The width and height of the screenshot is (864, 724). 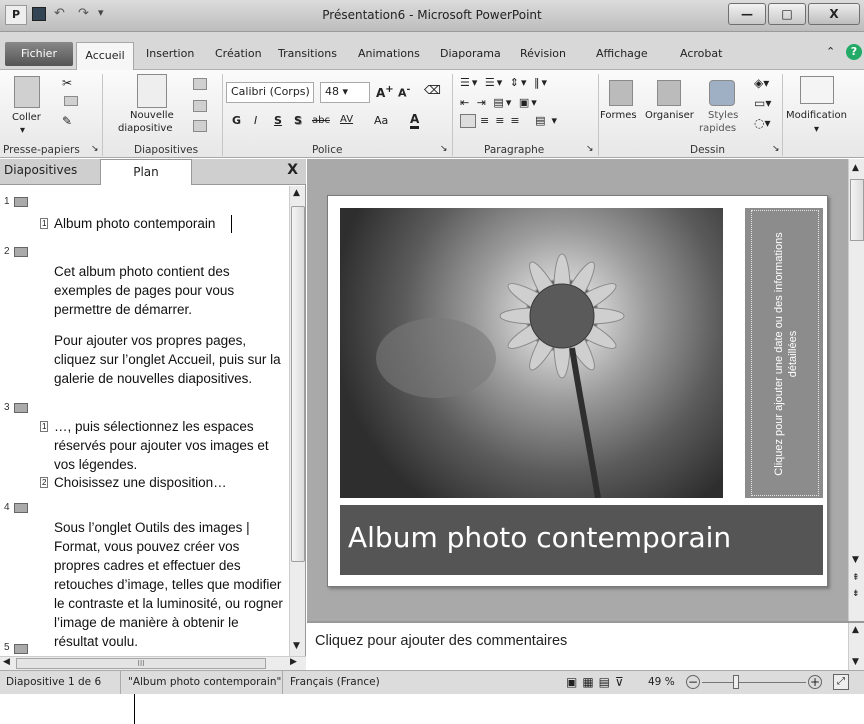 What do you see at coordinates (504, 82) in the screenshot?
I see `bullets-icon: ☰▾ ☰▾ ⇕▾ ‖▾` at bounding box center [504, 82].